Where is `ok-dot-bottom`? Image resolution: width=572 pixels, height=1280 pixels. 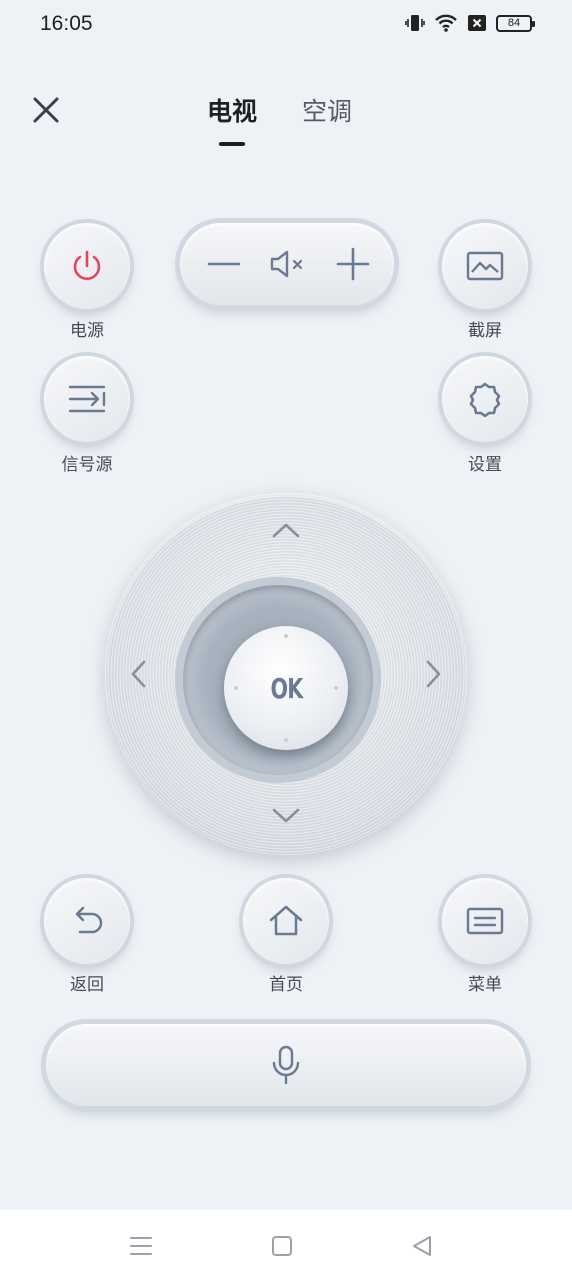
ok-dot-bottom is located at coordinates (286, 740).